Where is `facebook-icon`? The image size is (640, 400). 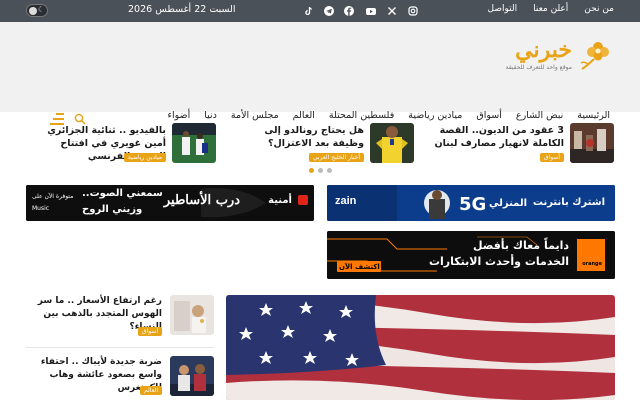 facebook-icon is located at coordinates (349, 11).